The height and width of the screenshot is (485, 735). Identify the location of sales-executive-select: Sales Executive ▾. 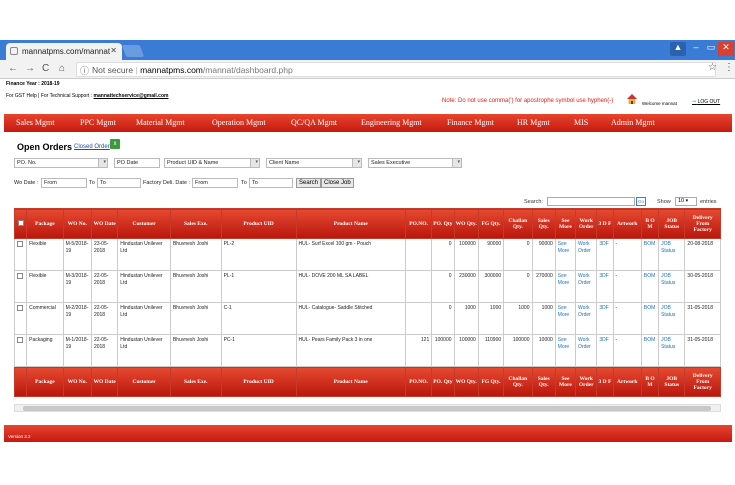
(415, 163).